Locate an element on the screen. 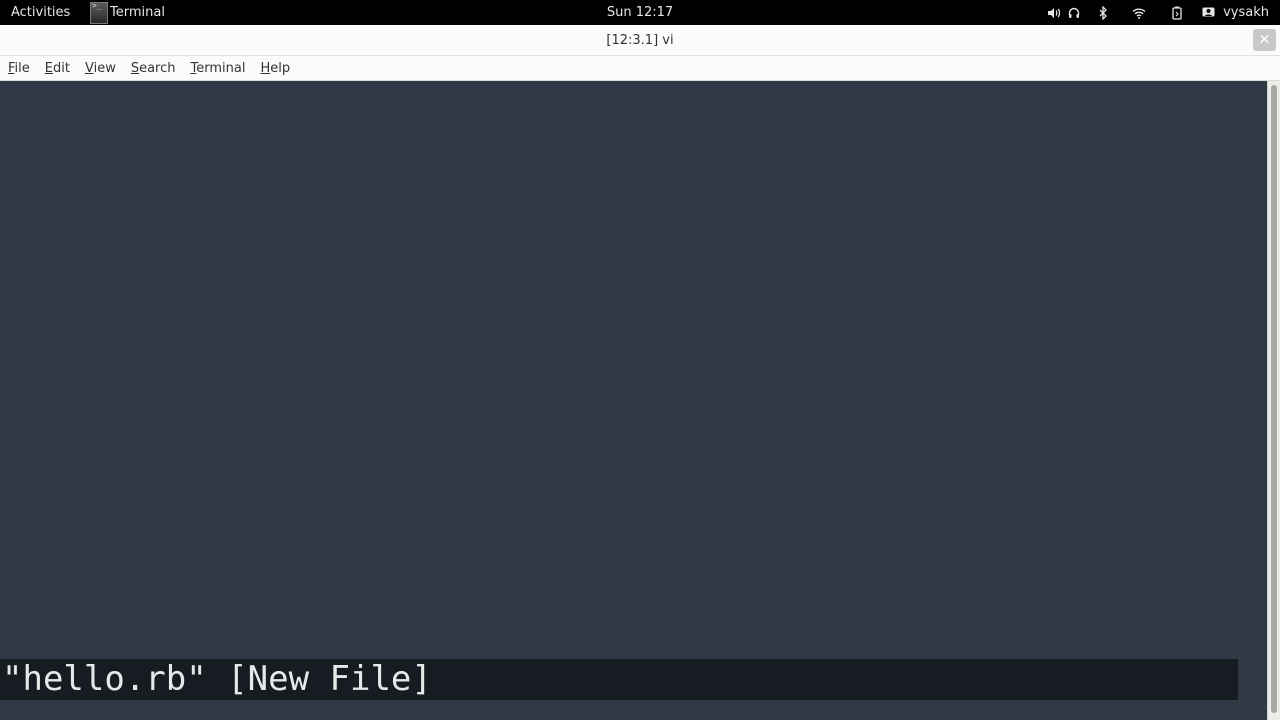 This screenshot has height=720, width=1280. volume-icon is located at coordinates (1054, 12).